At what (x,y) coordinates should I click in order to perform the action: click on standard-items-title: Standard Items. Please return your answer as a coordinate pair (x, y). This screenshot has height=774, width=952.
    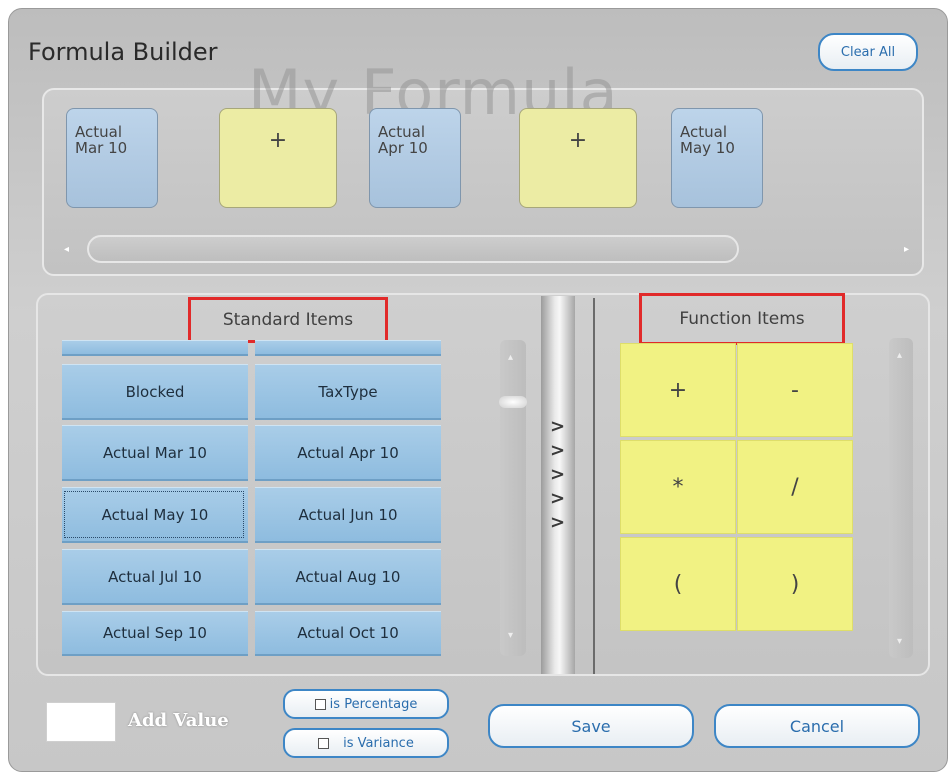
    Looking at the image, I should click on (288, 320).